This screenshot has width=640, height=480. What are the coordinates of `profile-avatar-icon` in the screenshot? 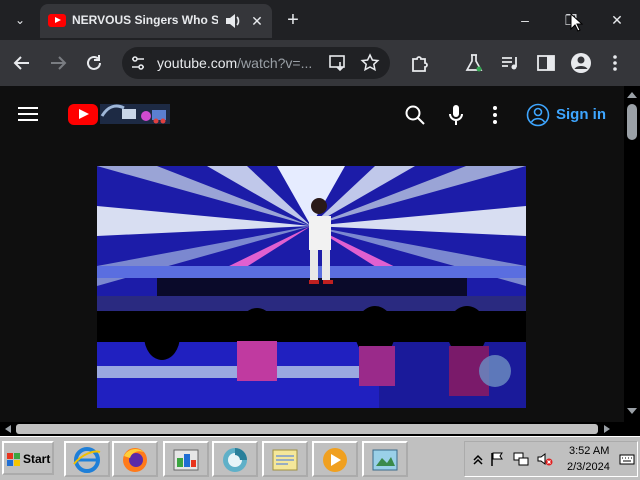 It's located at (581, 63).